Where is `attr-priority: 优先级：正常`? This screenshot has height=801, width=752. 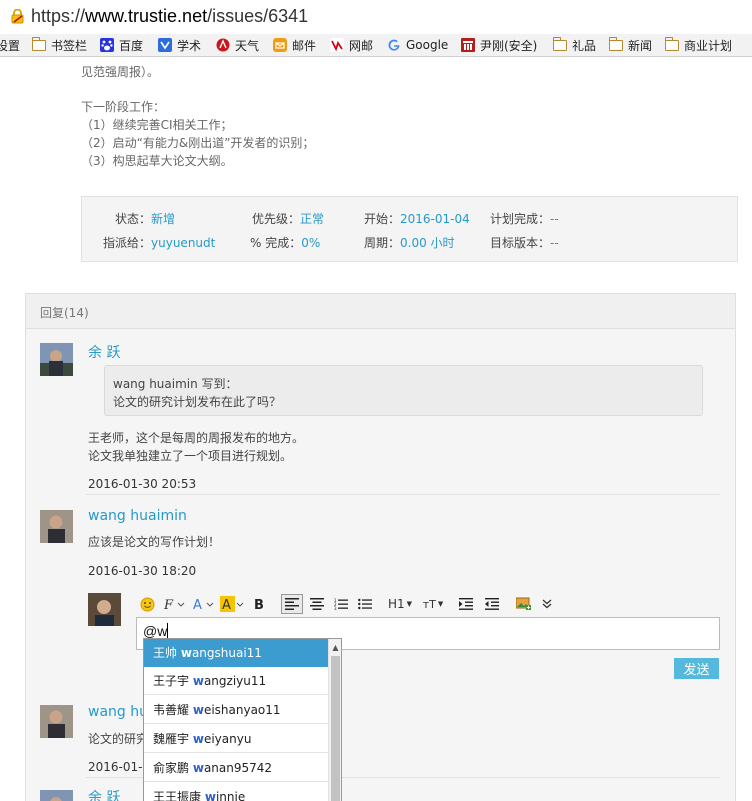
attr-priority: 优先级：正常 is located at coordinates (288, 219).